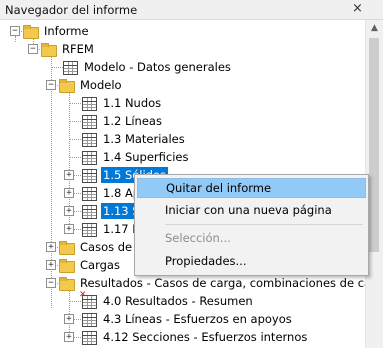 This screenshot has height=348, width=383. Describe the element at coordinates (157, 67) in the screenshot. I see `tree-node-label: Modelo - Datos generales` at that location.